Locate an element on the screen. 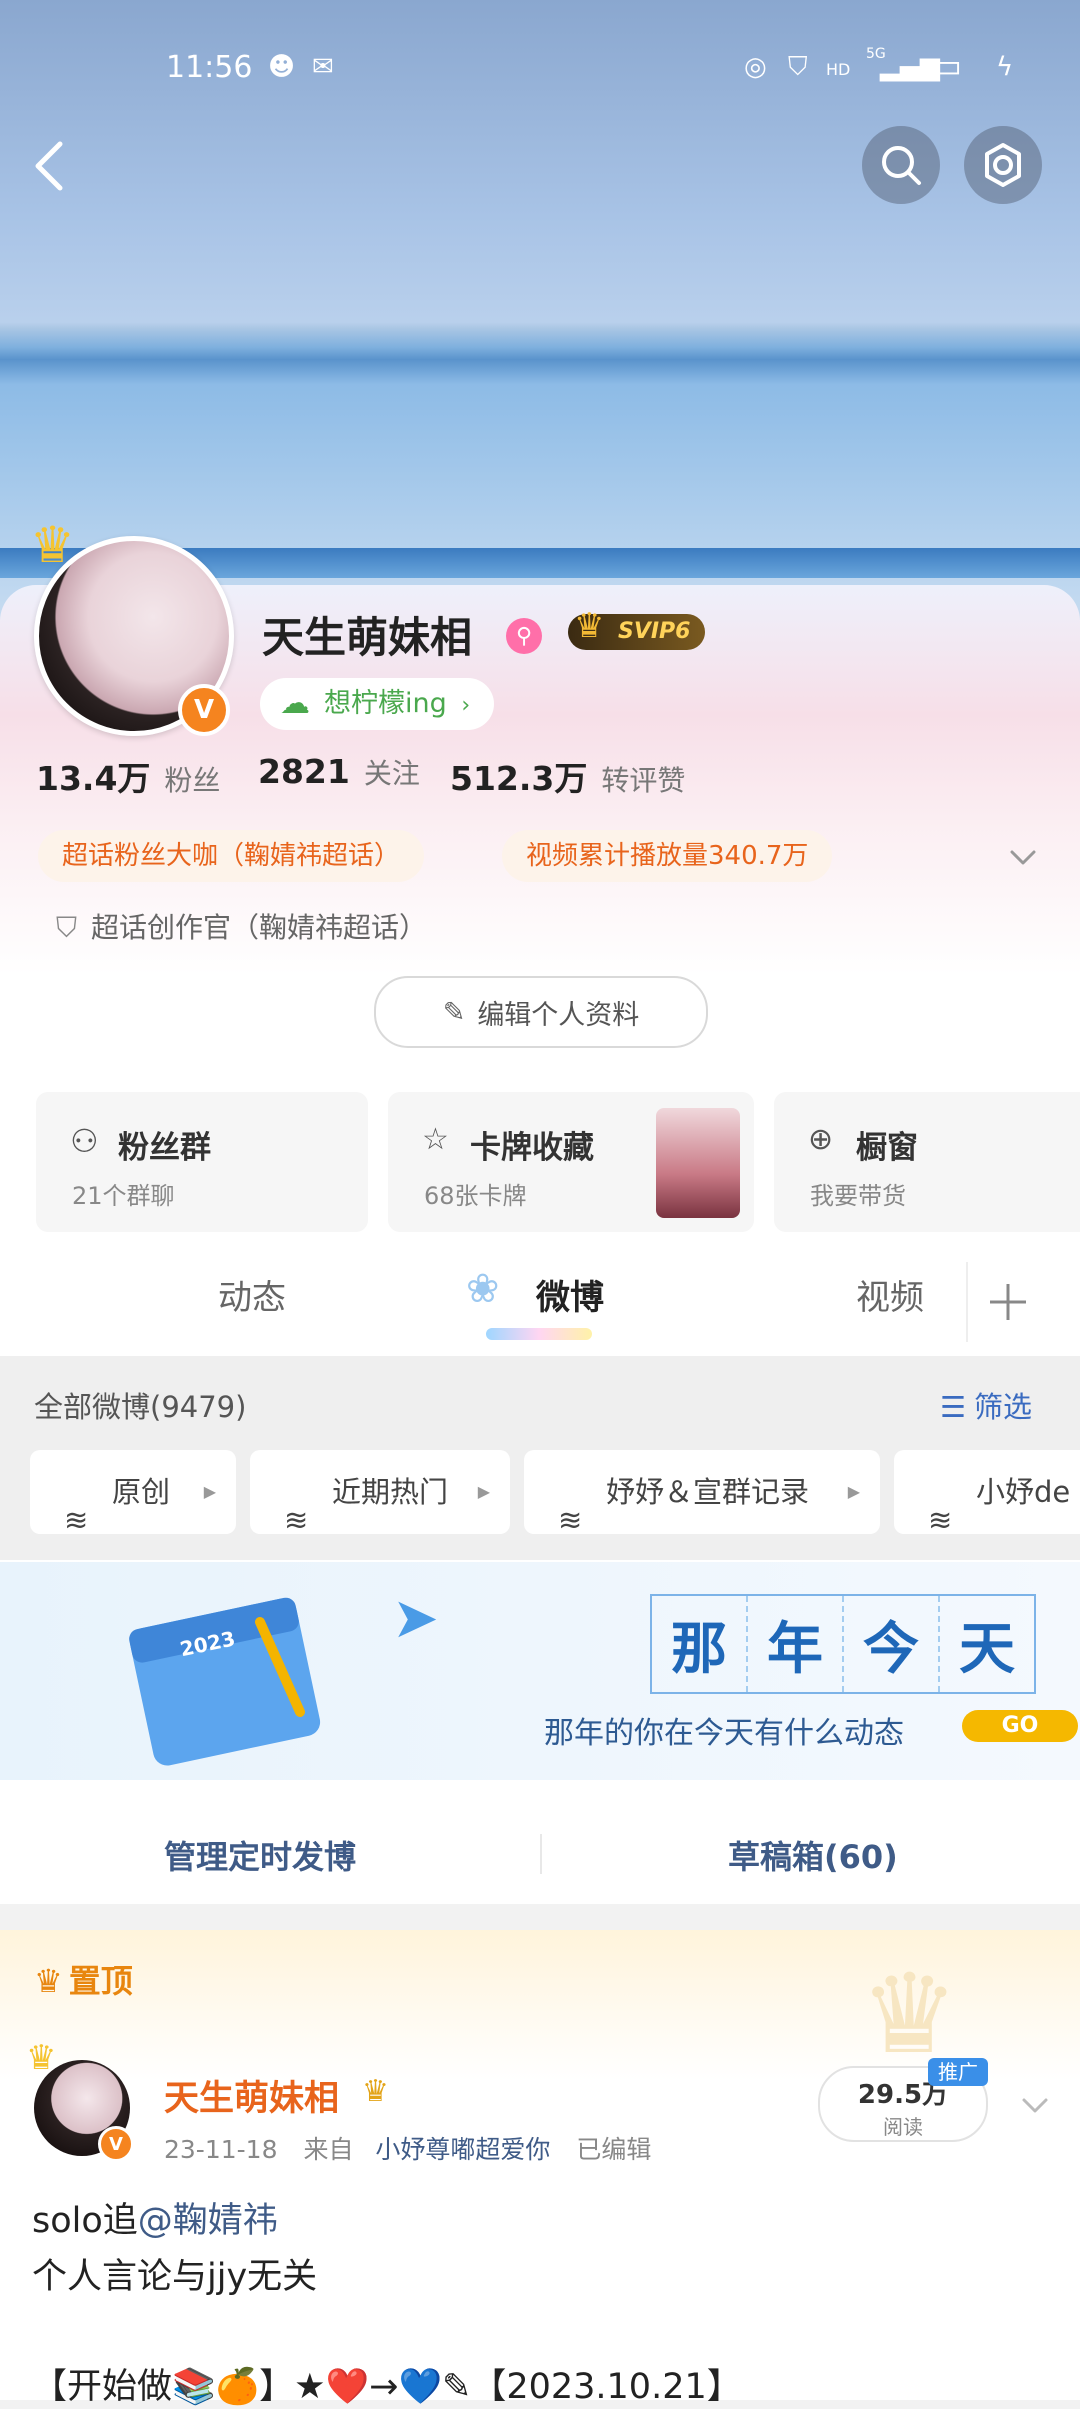  status-time: 11:56 is located at coordinates (209, 67).